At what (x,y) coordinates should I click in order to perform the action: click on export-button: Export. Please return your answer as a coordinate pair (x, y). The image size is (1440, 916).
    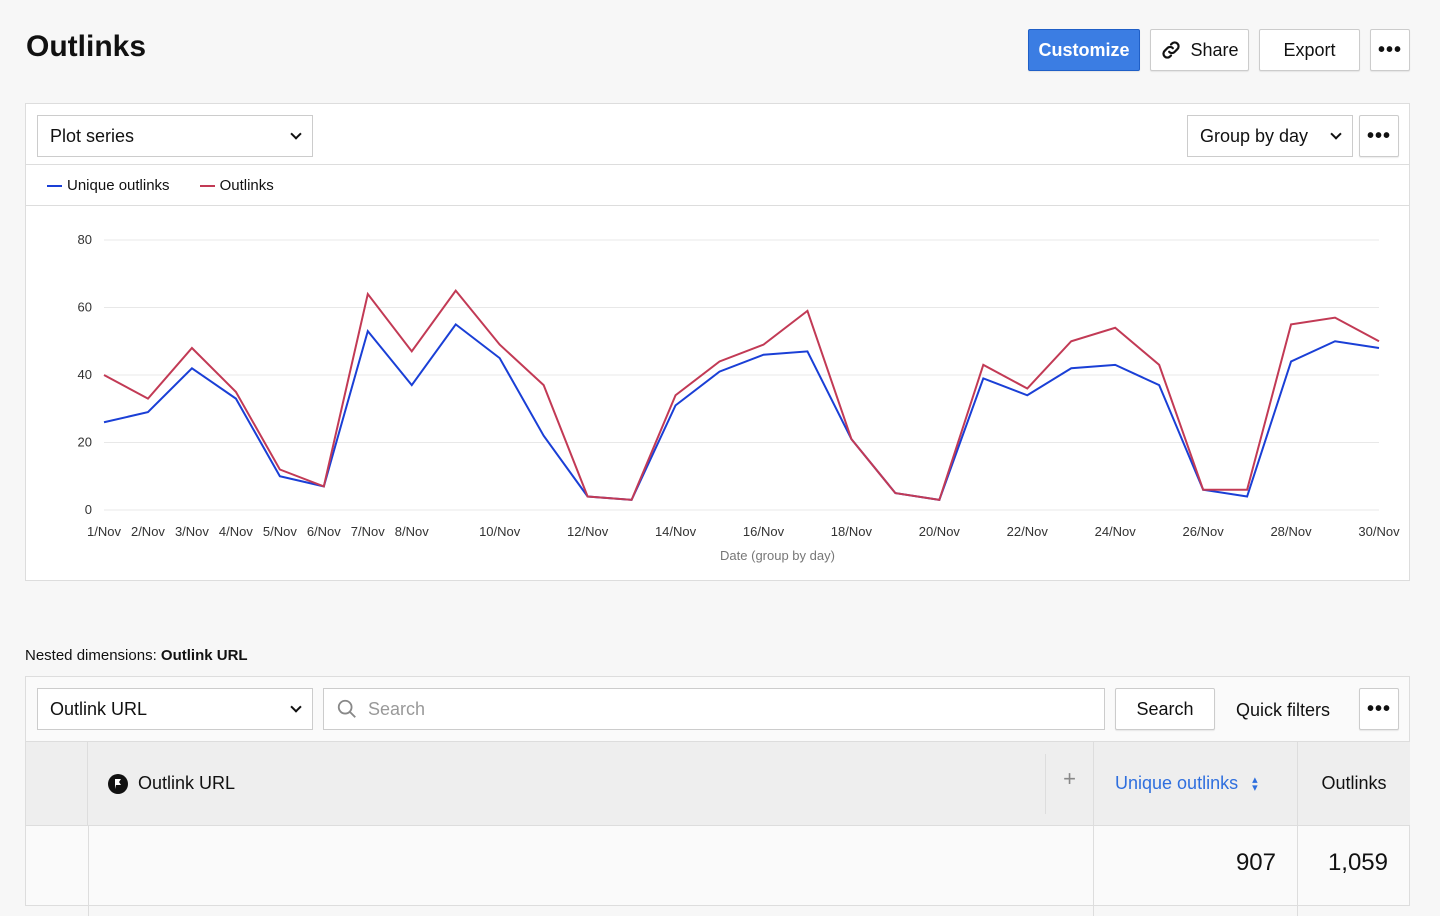
    Looking at the image, I should click on (1309, 50).